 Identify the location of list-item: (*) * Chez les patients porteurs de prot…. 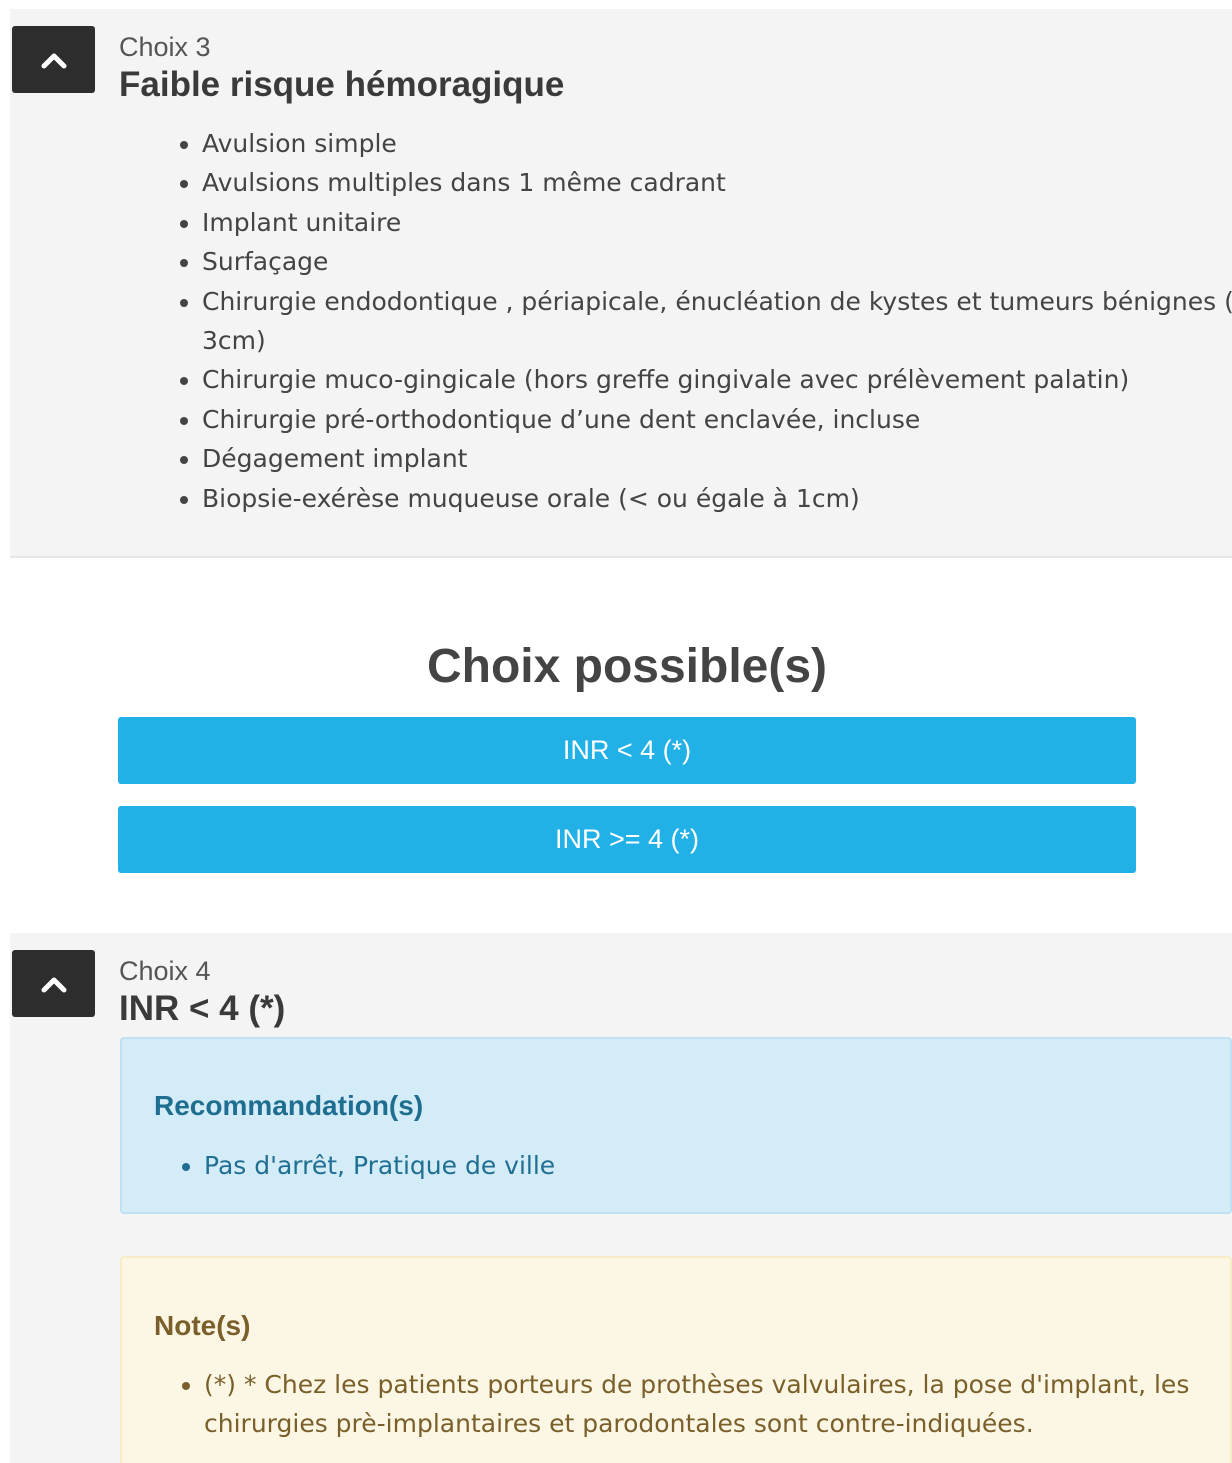
(718, 1404).